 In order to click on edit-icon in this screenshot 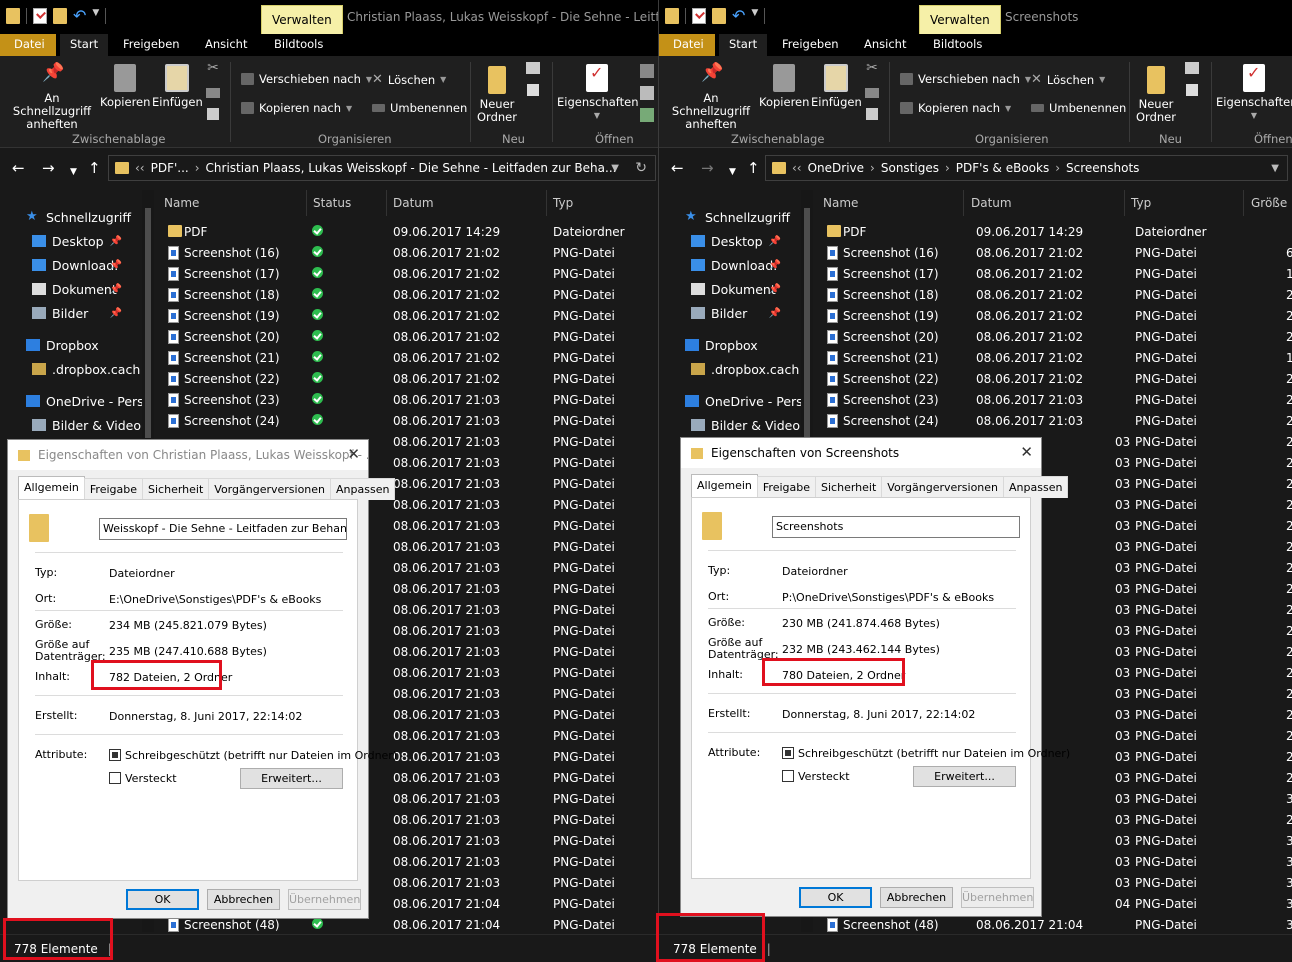, I will do `click(647, 93)`.